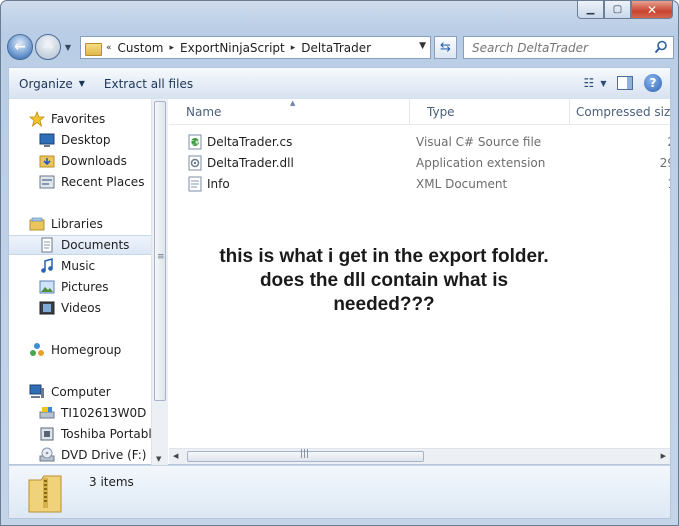  I want to click on sidebar-item-documents: Documents, so click(80, 245).